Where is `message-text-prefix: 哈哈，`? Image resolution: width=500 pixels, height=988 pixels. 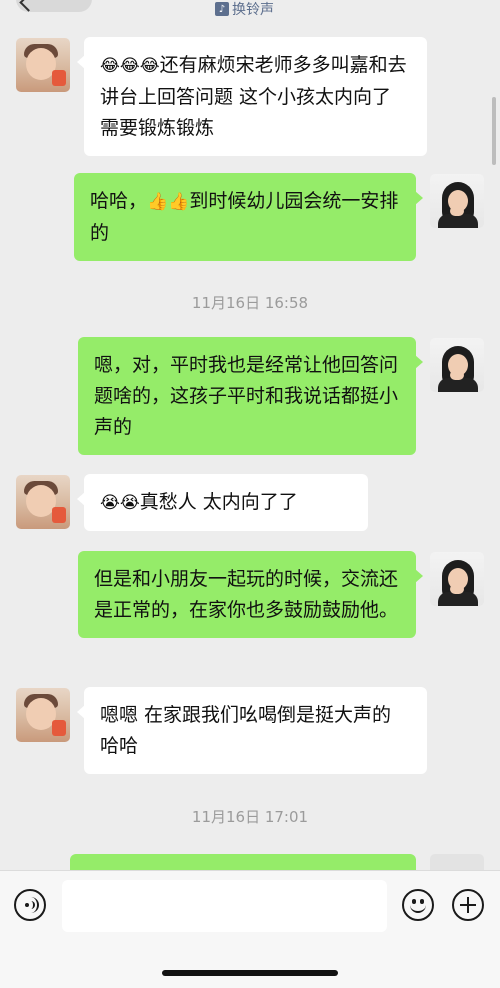 message-text-prefix: 哈哈， is located at coordinates (119, 201).